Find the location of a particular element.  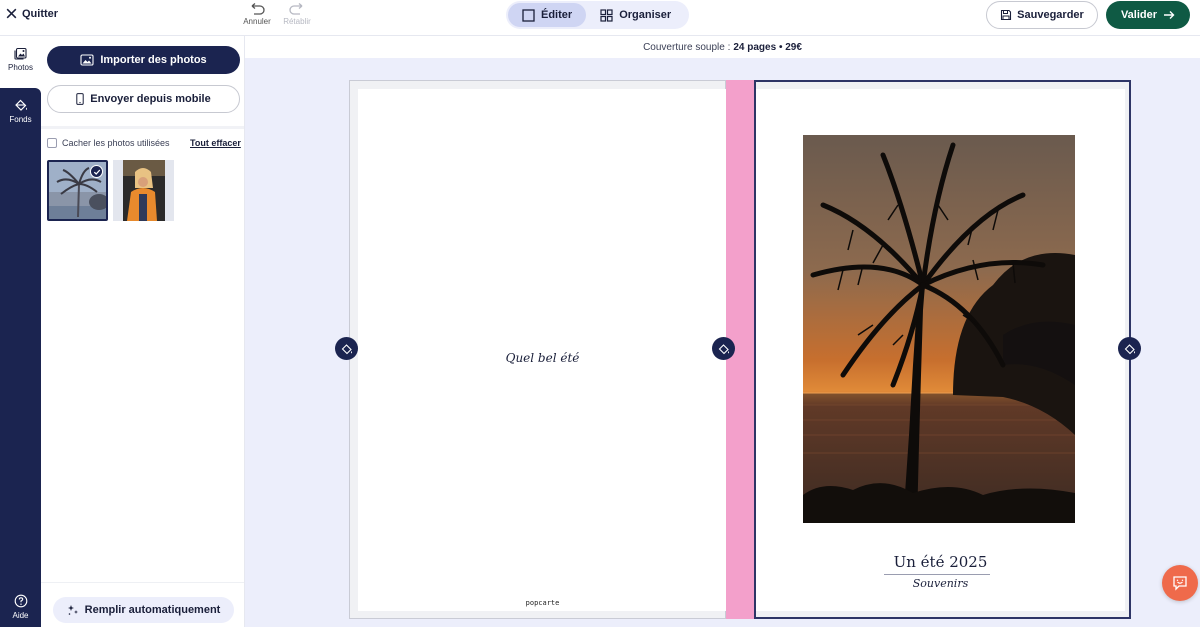

photos-icon is located at coordinates (20, 53).